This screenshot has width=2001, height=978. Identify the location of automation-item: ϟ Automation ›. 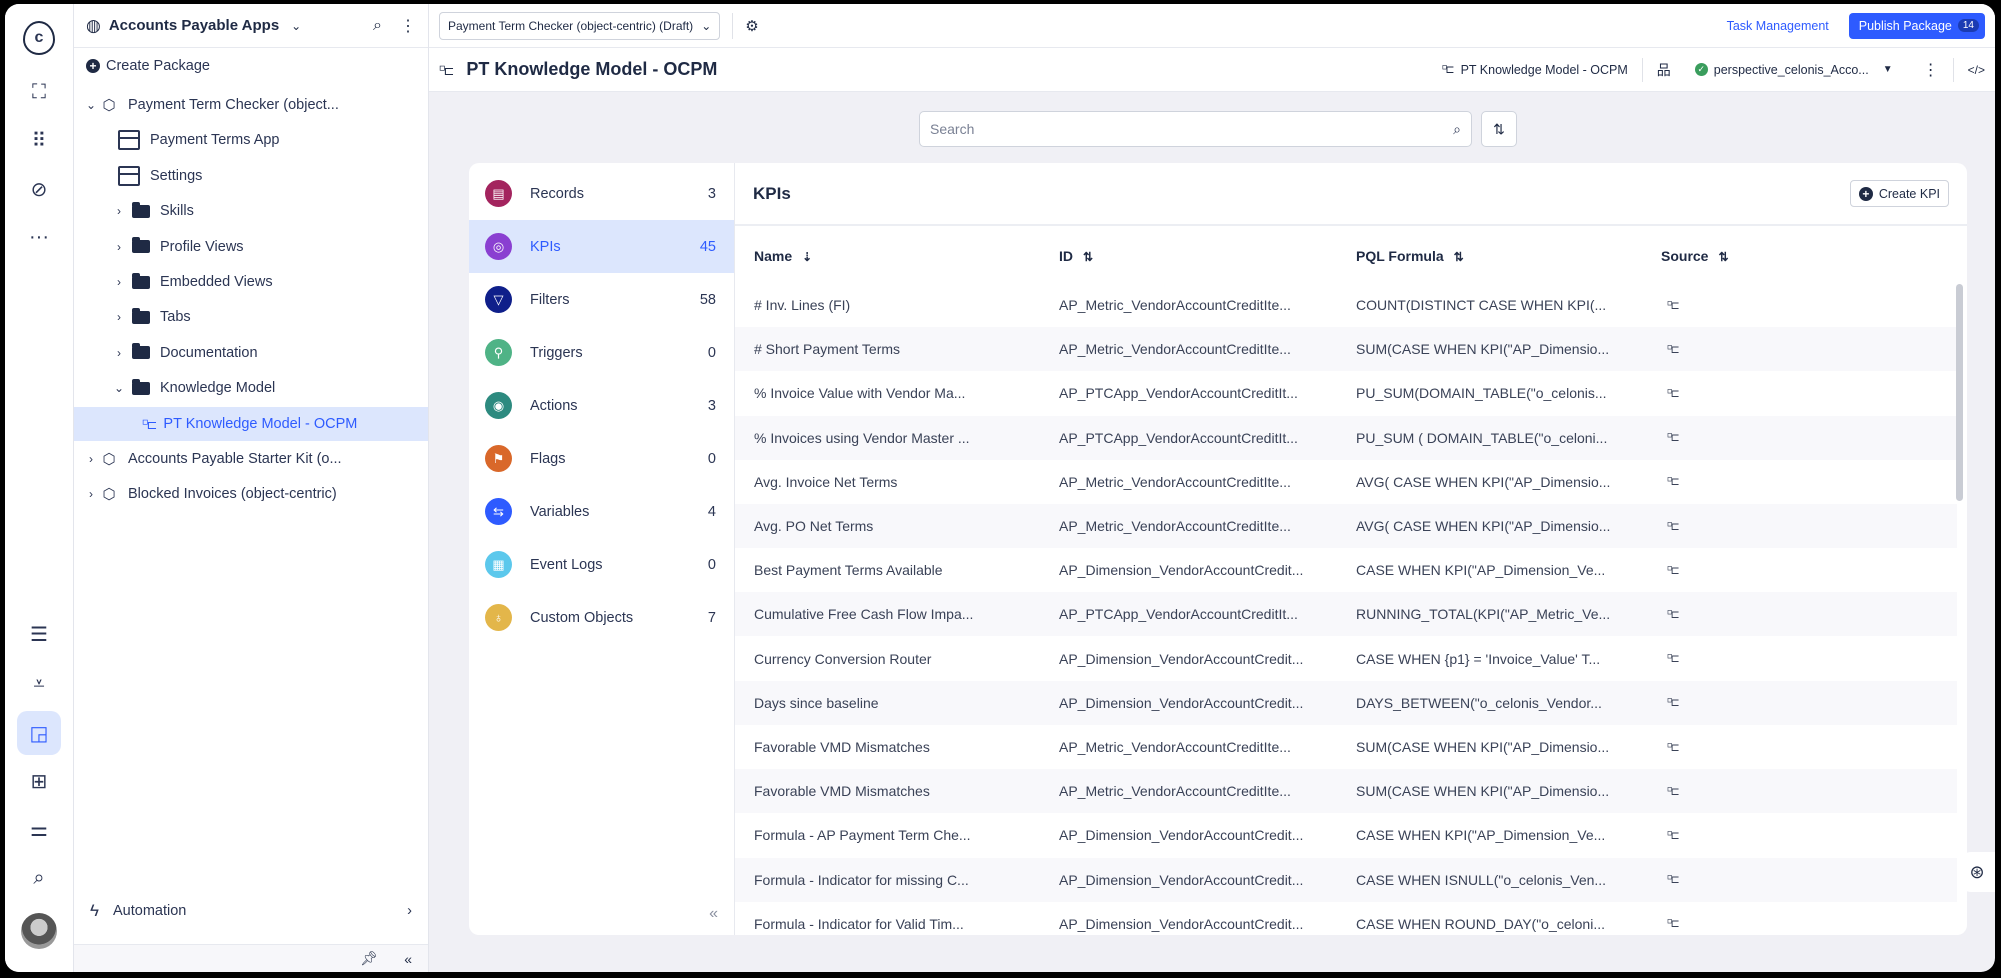
(251, 911).